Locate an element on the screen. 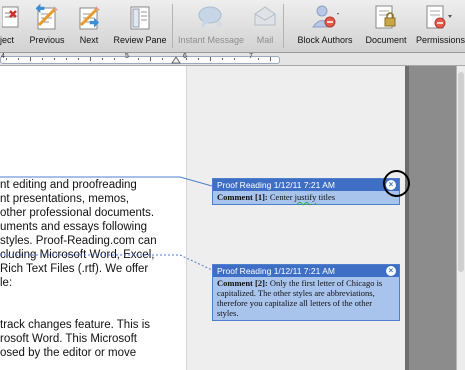 This screenshot has width=465, height=370. comment-1-body: Comment [1]: Center justify titles is located at coordinates (306, 197).